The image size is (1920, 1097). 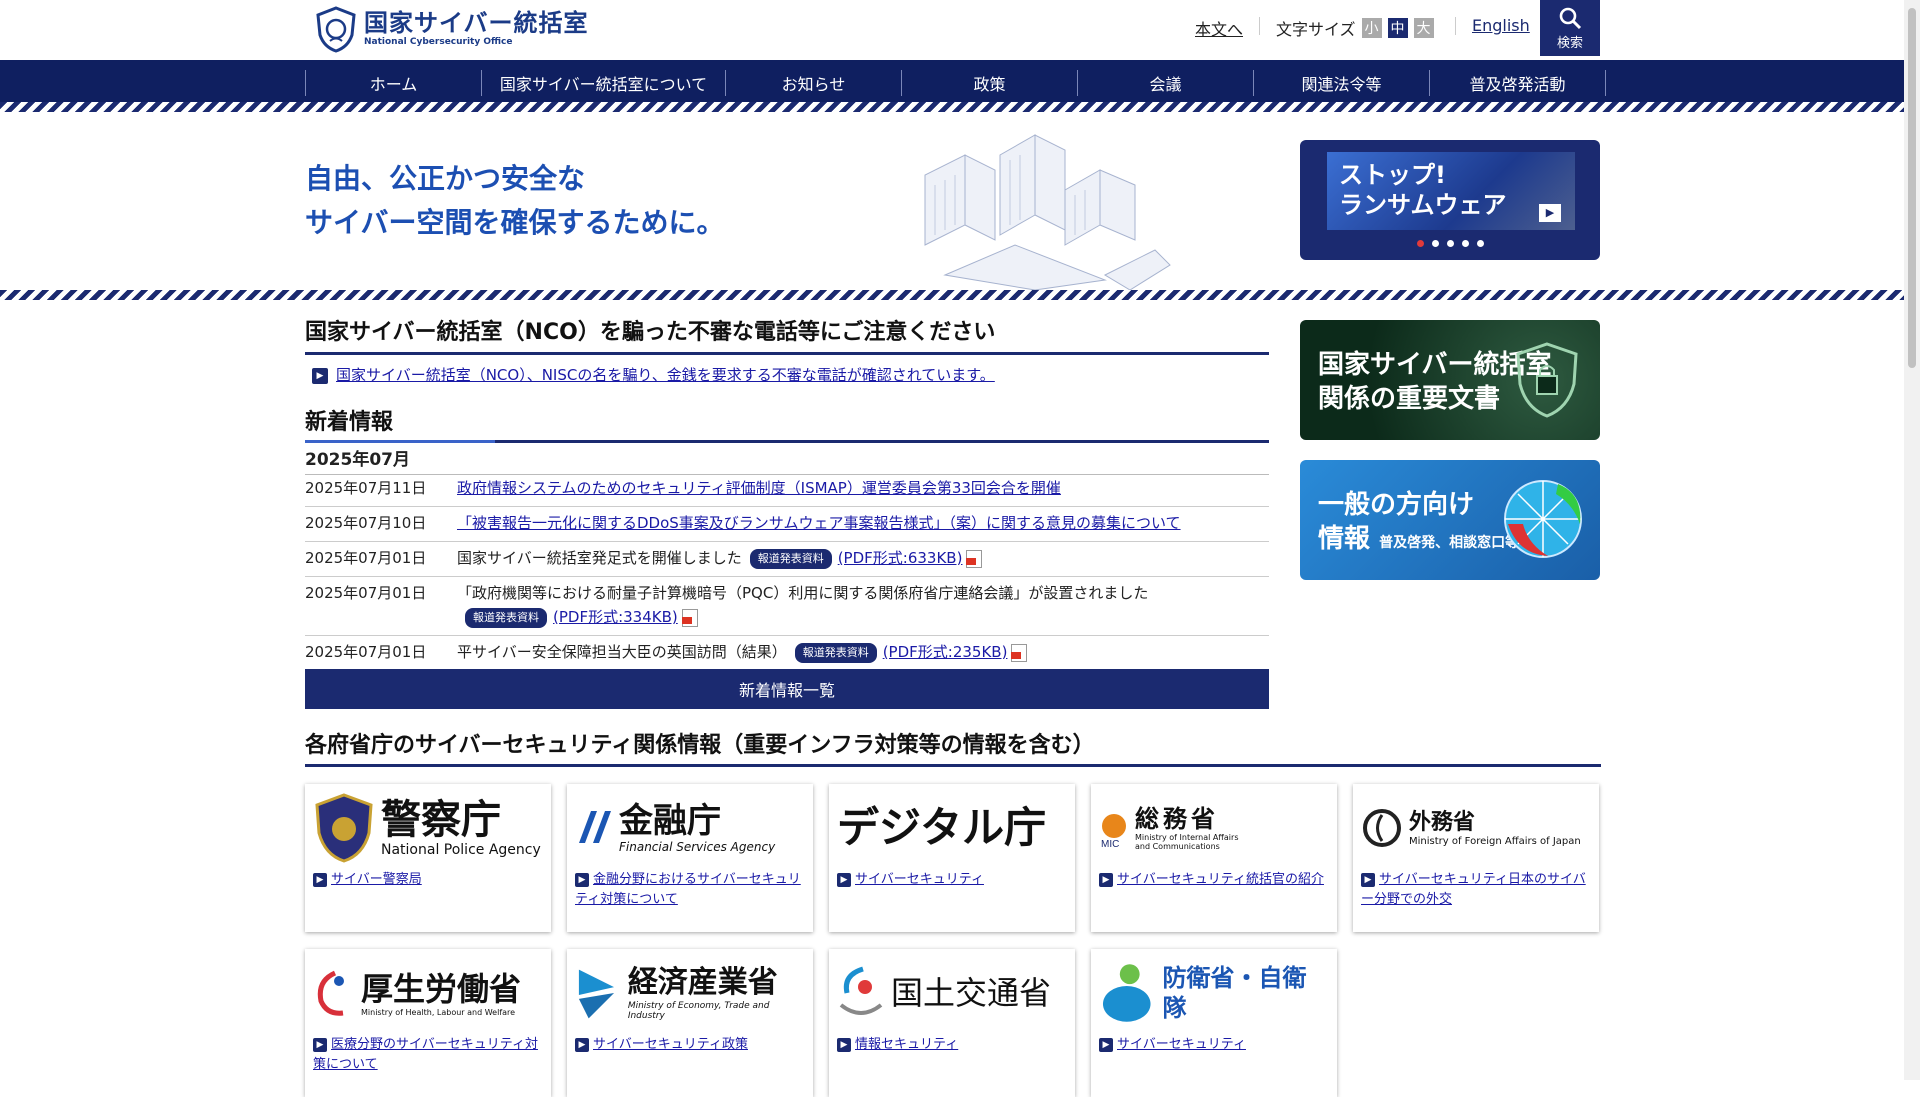 I want to click on logo-ja: 国家サイバー統括室, so click(x=476, y=23).